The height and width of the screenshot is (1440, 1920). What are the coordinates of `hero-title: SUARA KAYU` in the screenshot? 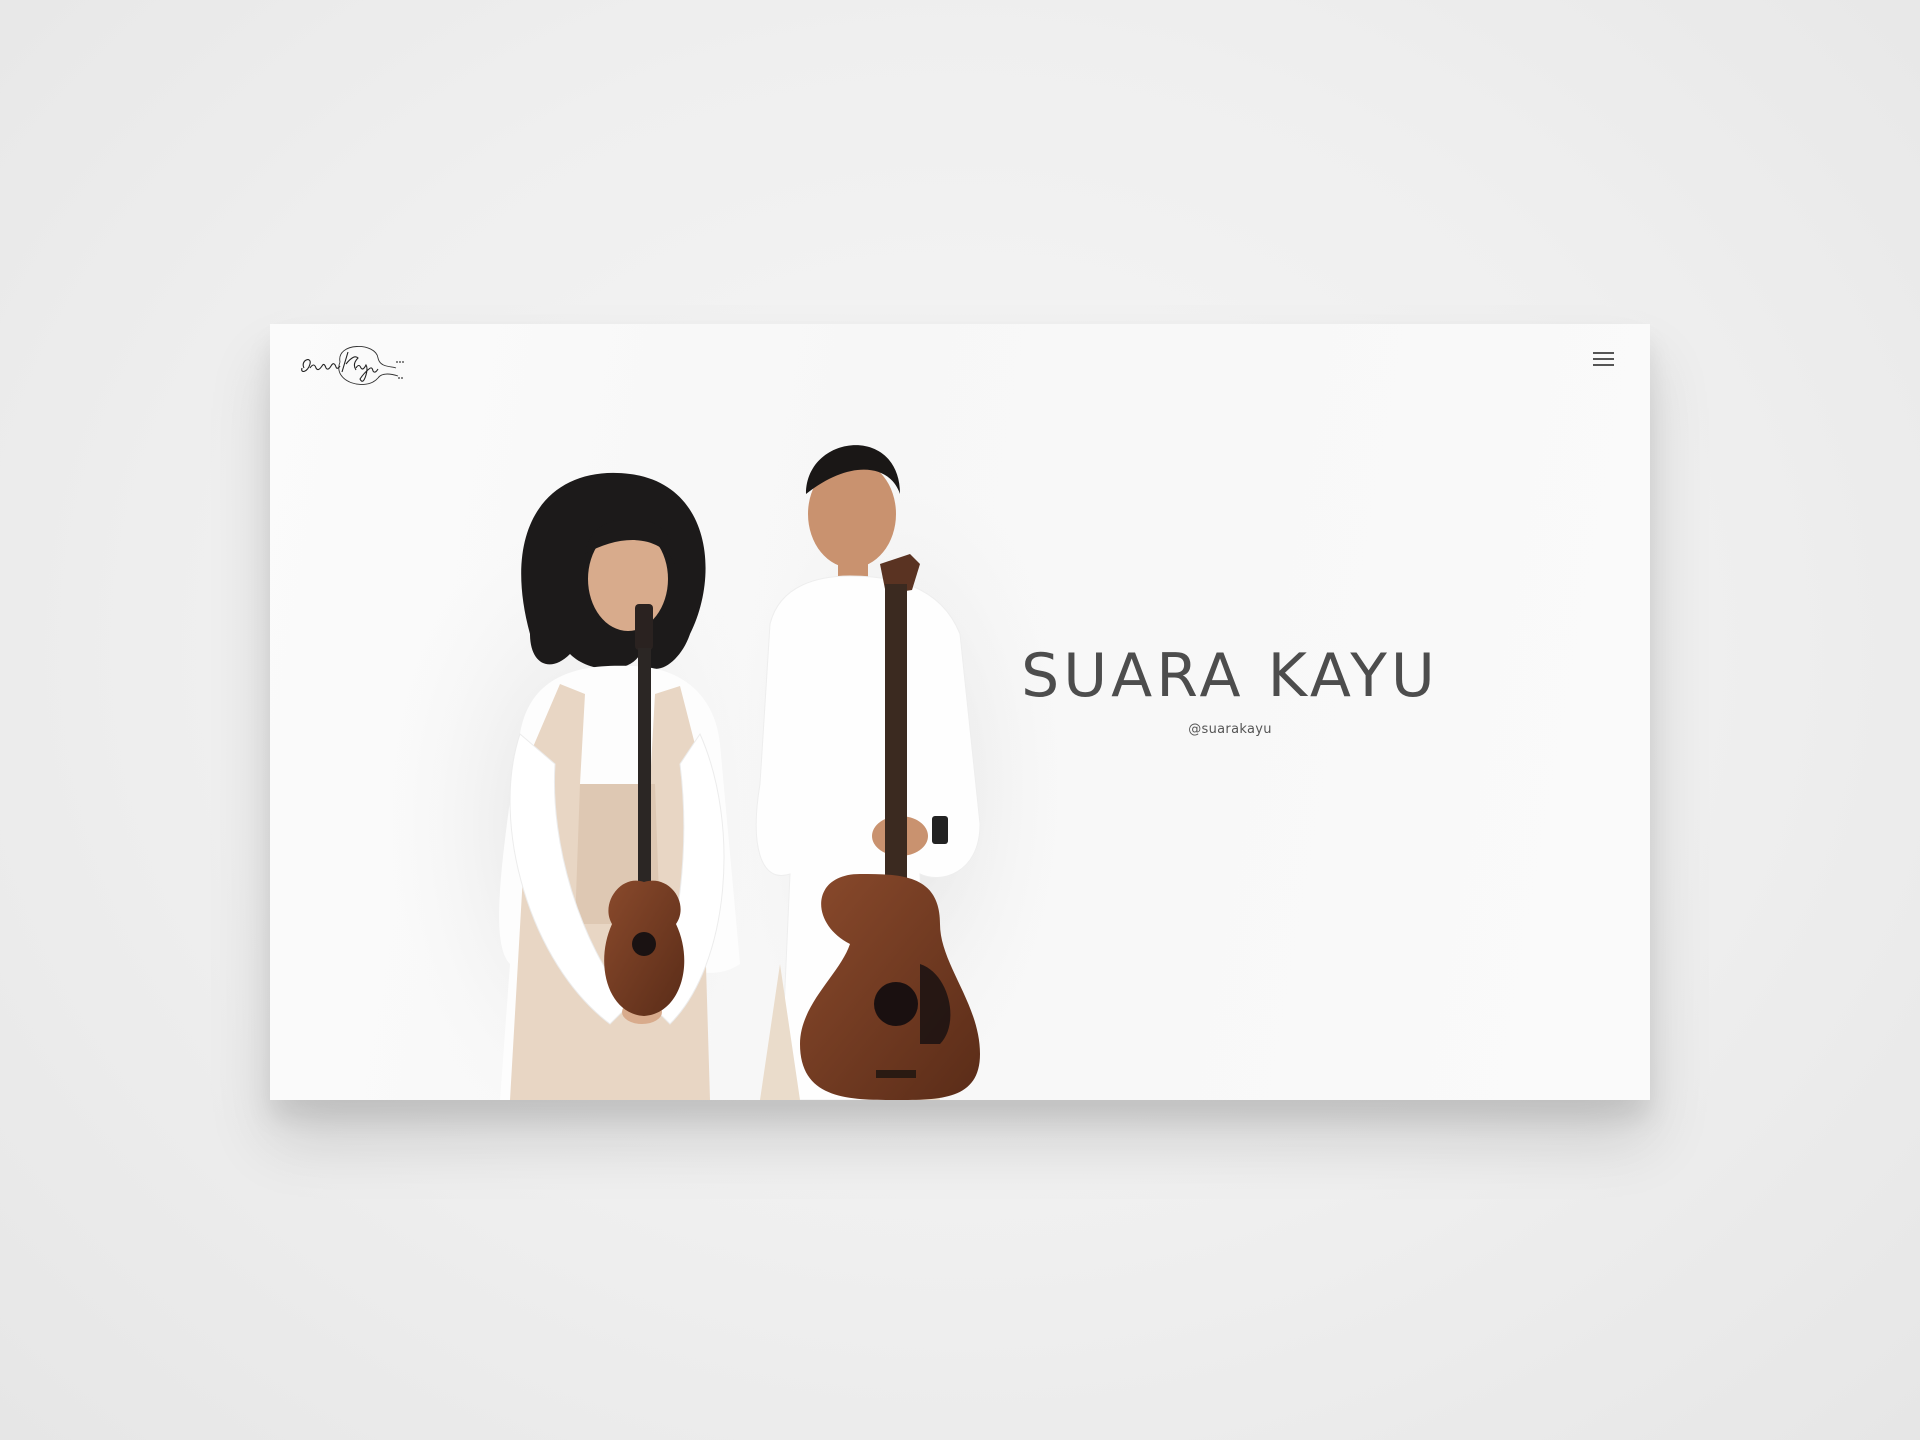 It's located at (1230, 676).